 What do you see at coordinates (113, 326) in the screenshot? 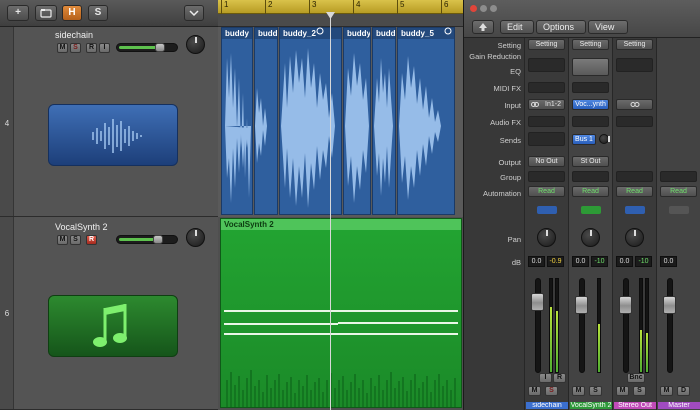
I see `music-note-icon` at bounding box center [113, 326].